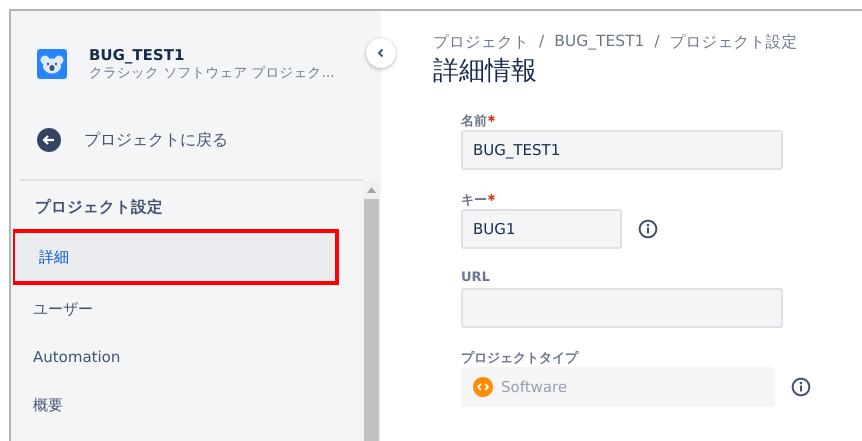  Describe the element at coordinates (734, 43) in the screenshot. I see `breadcrumb-link: プロジェクト設定` at that location.